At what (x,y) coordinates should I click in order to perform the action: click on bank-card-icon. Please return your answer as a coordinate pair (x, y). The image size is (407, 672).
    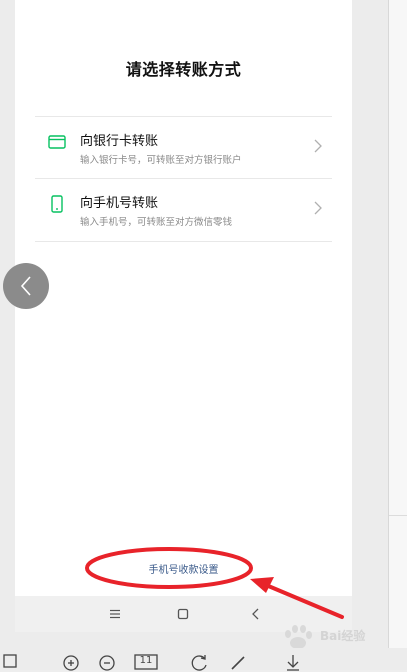
    Looking at the image, I should click on (57, 142).